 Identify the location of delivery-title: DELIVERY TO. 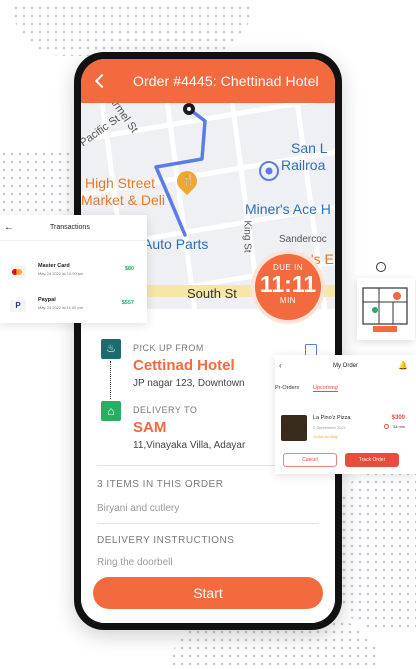
(165, 410).